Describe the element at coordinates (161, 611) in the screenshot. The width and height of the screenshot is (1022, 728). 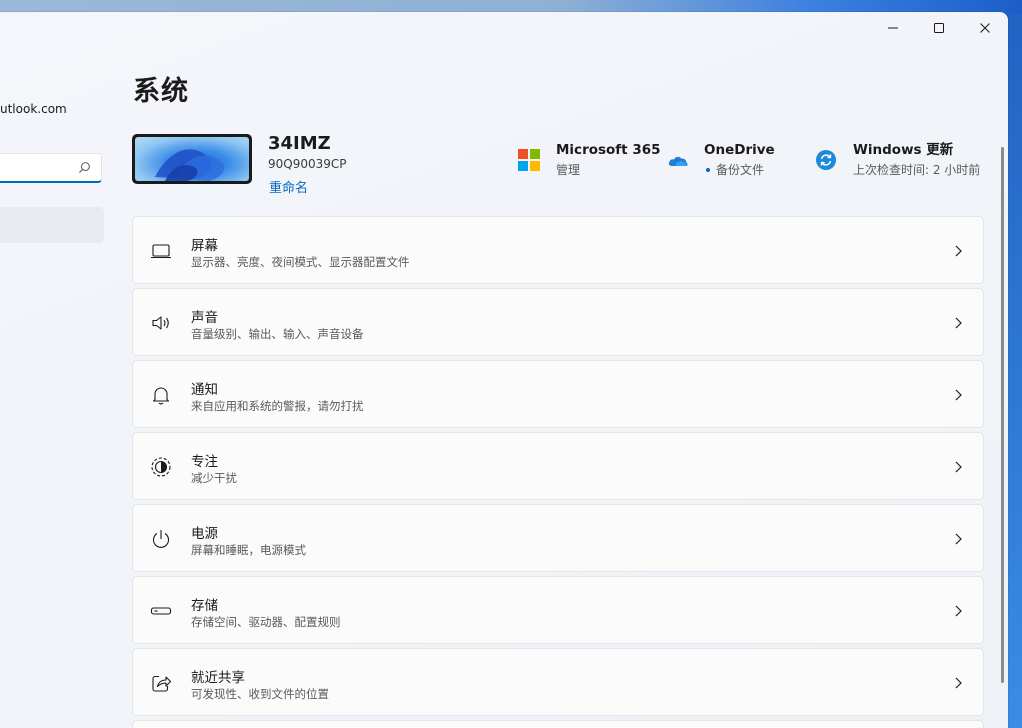
I see `storage-icon` at that location.